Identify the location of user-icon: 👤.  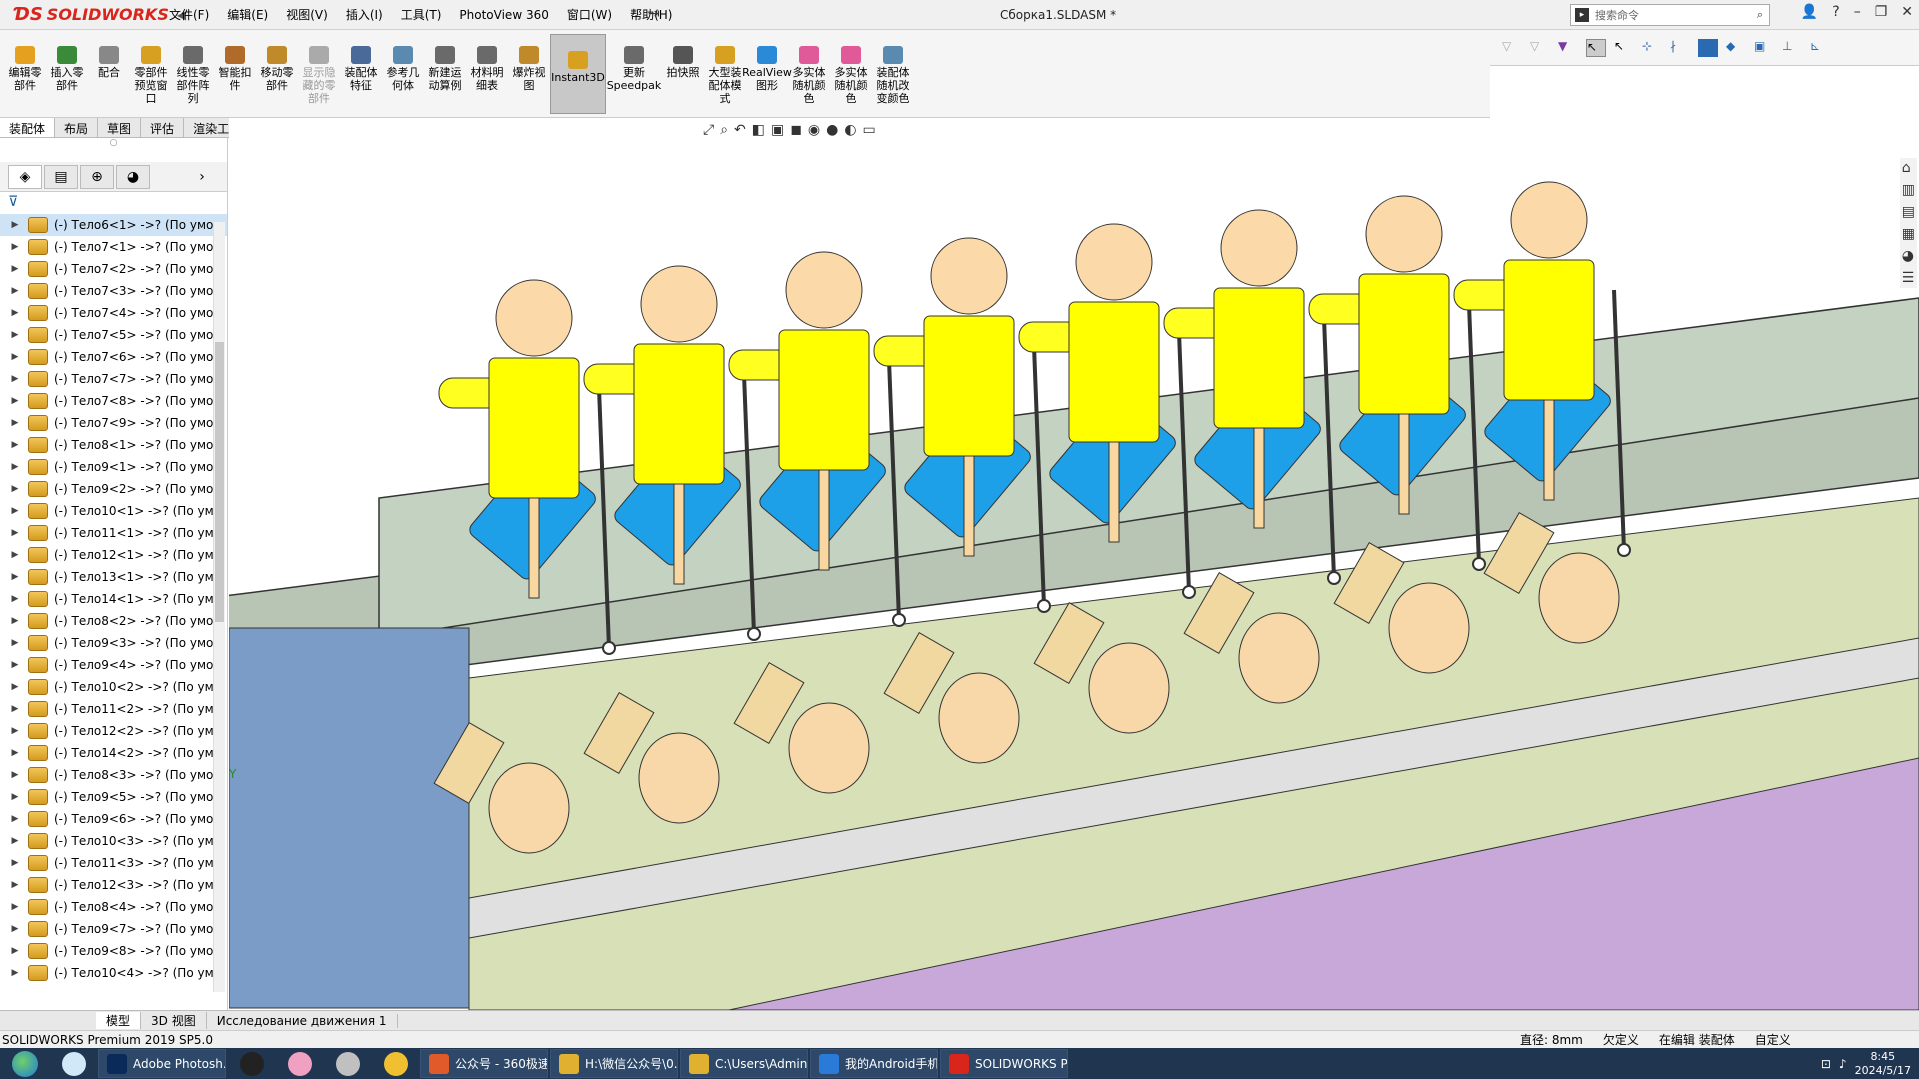
(1809, 12).